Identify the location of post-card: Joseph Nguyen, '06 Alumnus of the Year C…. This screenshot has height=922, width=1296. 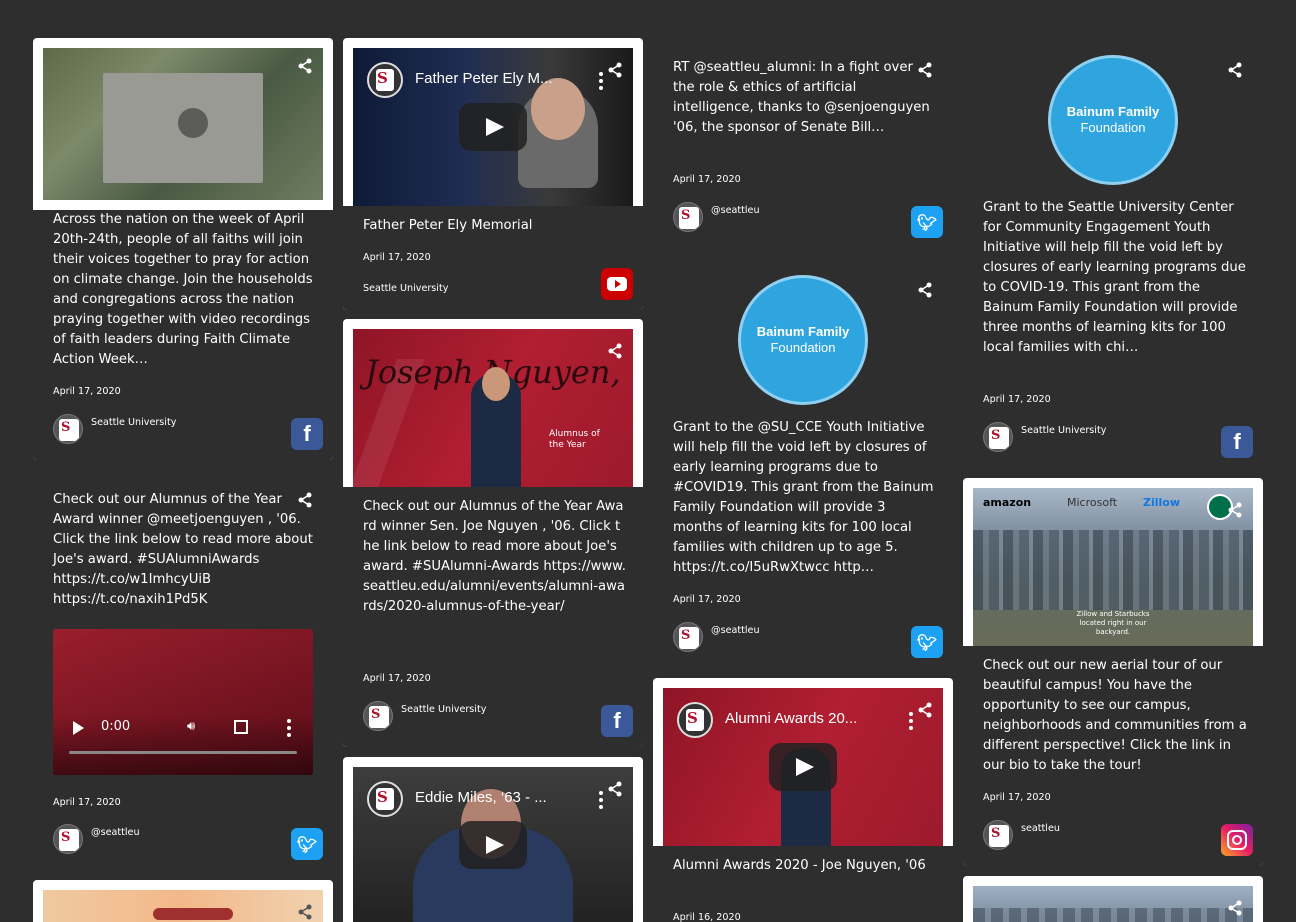
(493, 533).